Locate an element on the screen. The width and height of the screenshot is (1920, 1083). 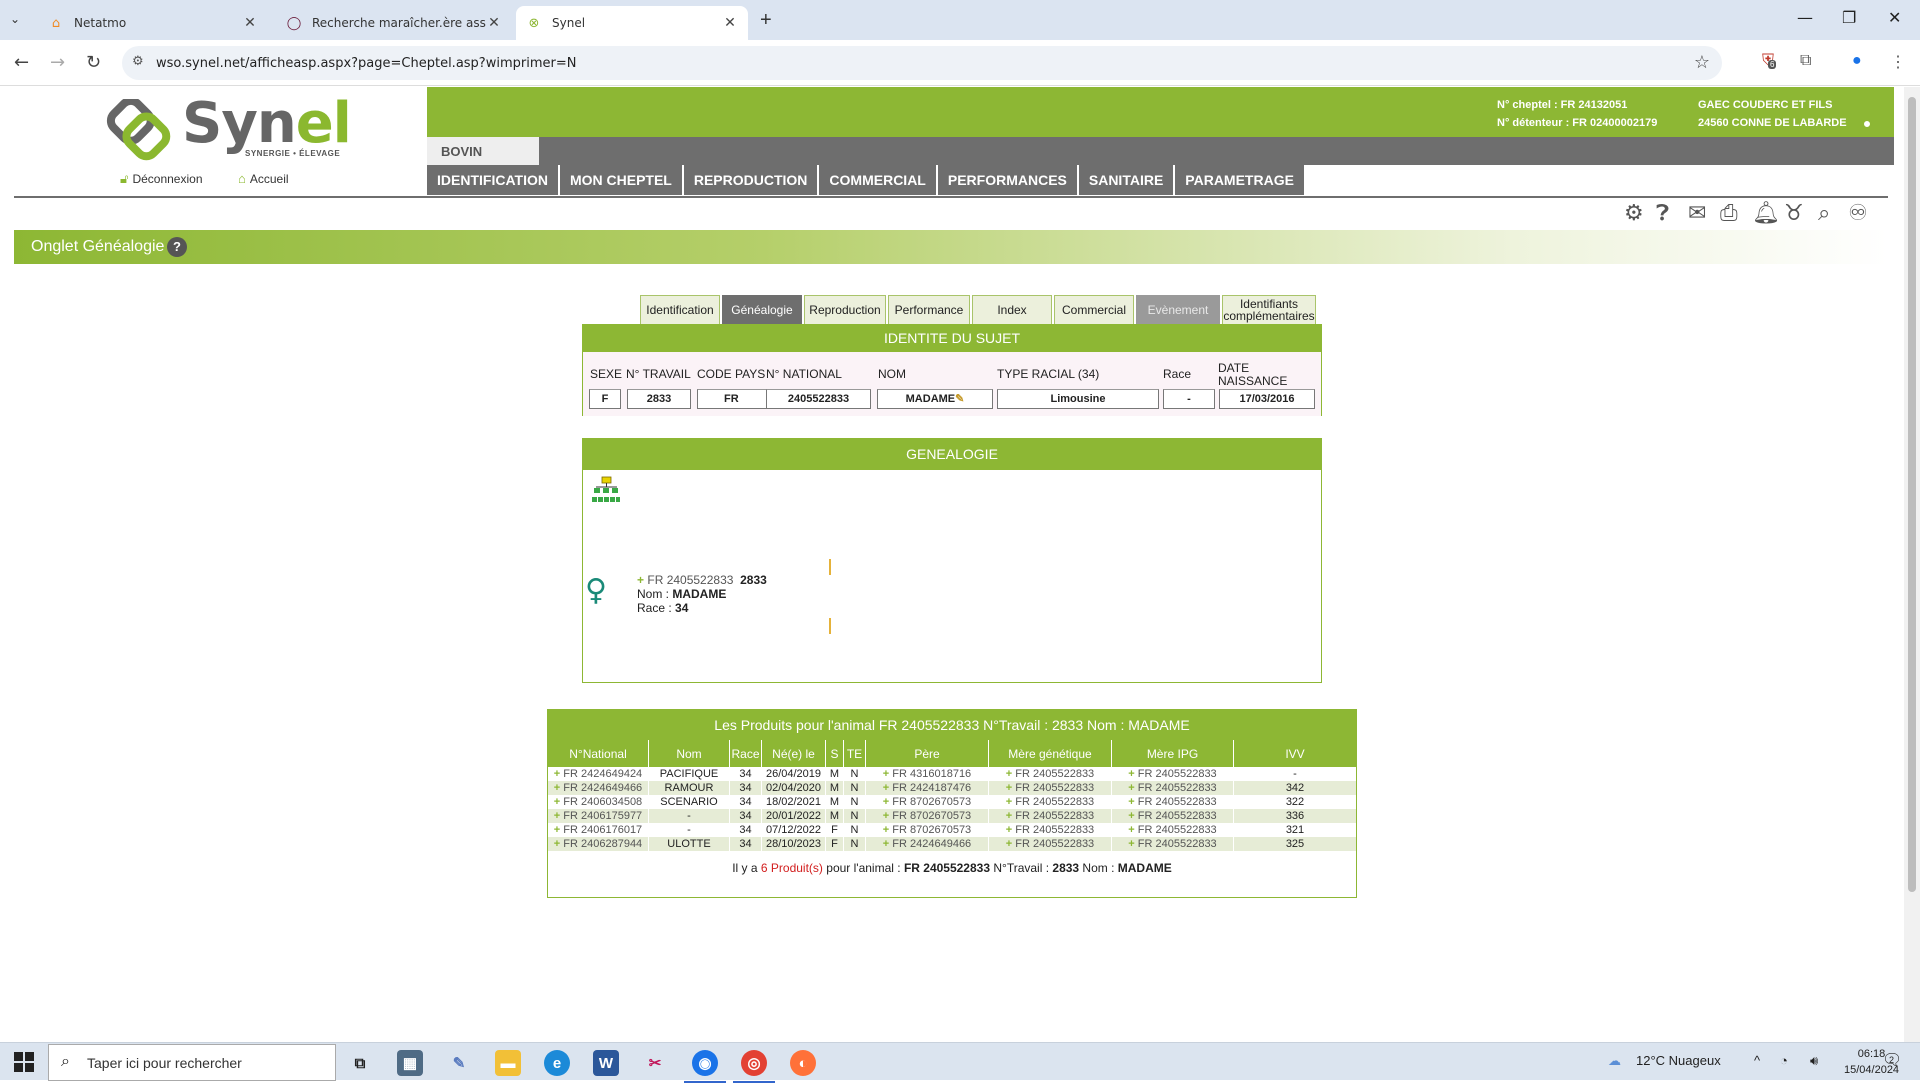
menu-commercial: COMMERCIAL is located at coordinates (877, 180).